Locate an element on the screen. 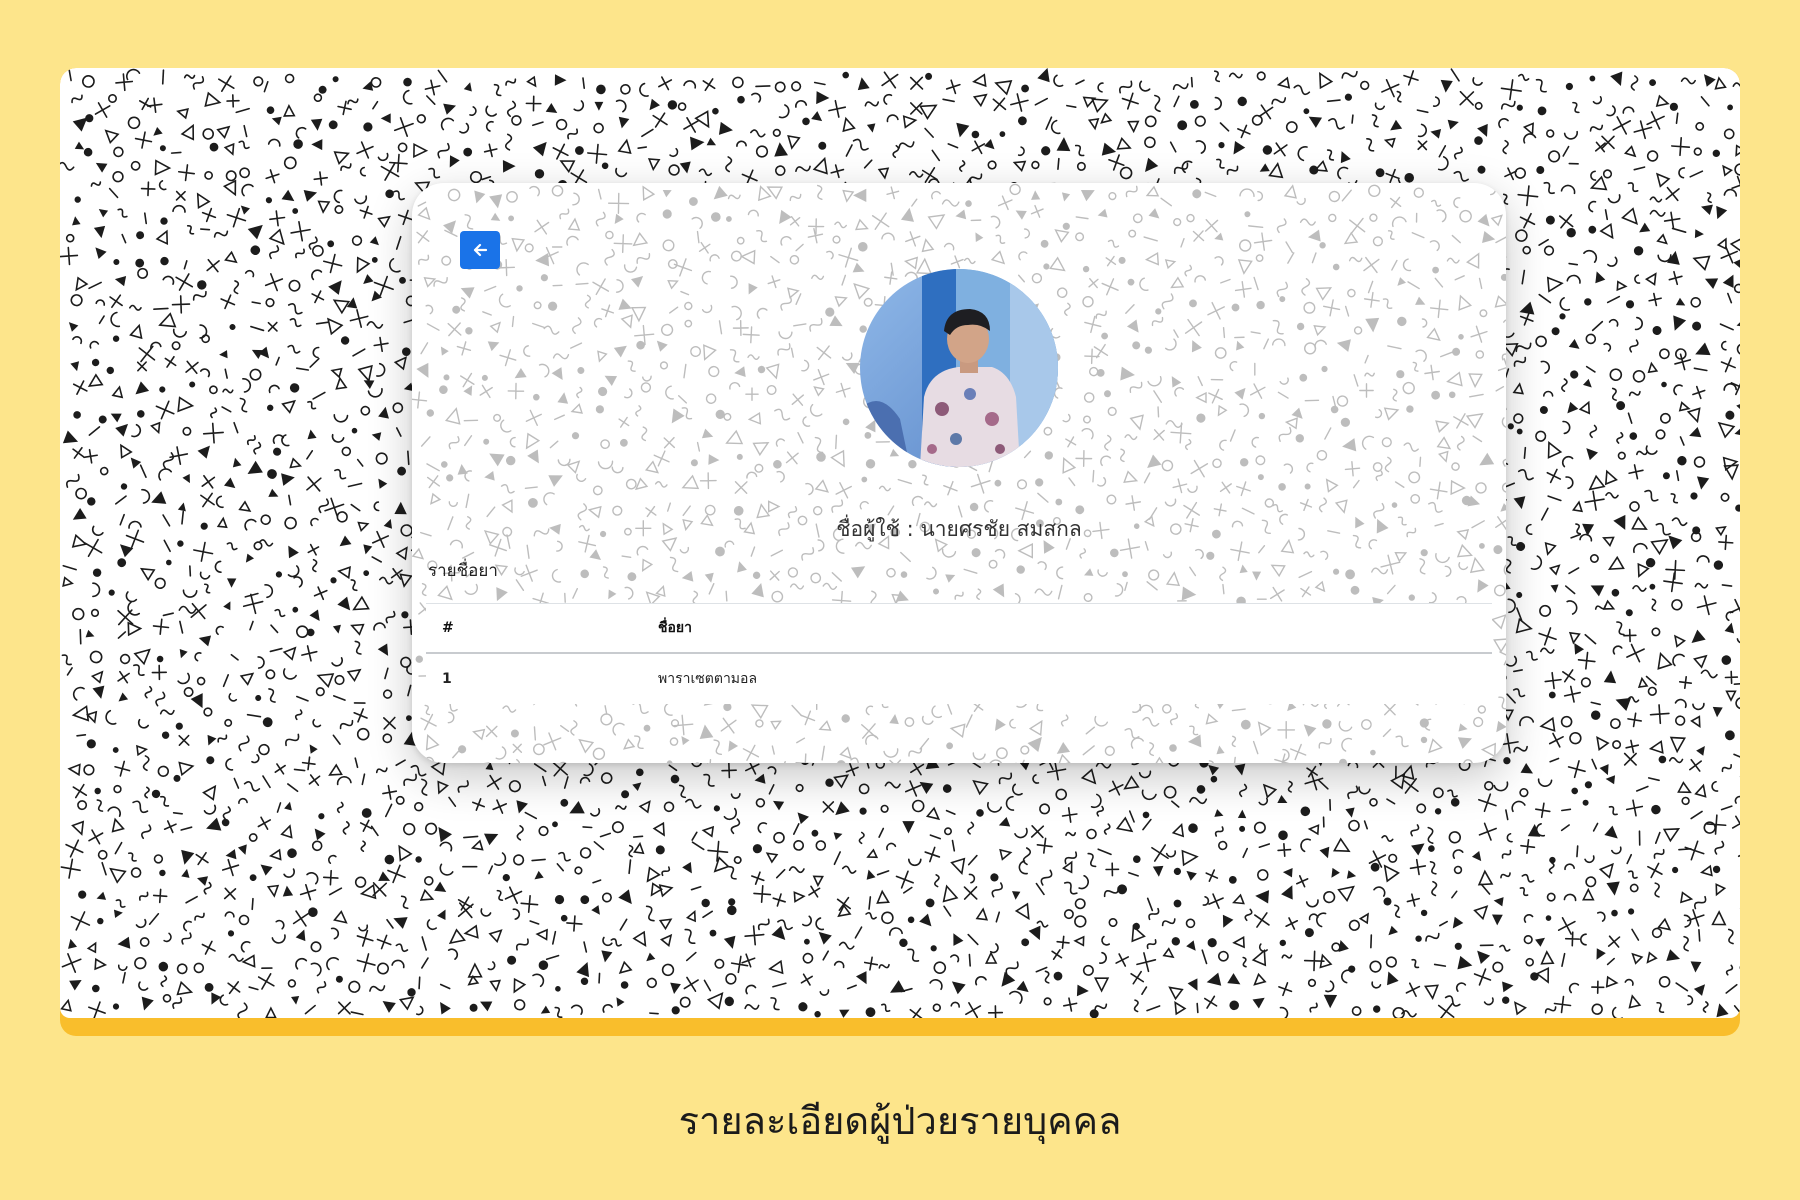  user-photo is located at coordinates (959, 368).